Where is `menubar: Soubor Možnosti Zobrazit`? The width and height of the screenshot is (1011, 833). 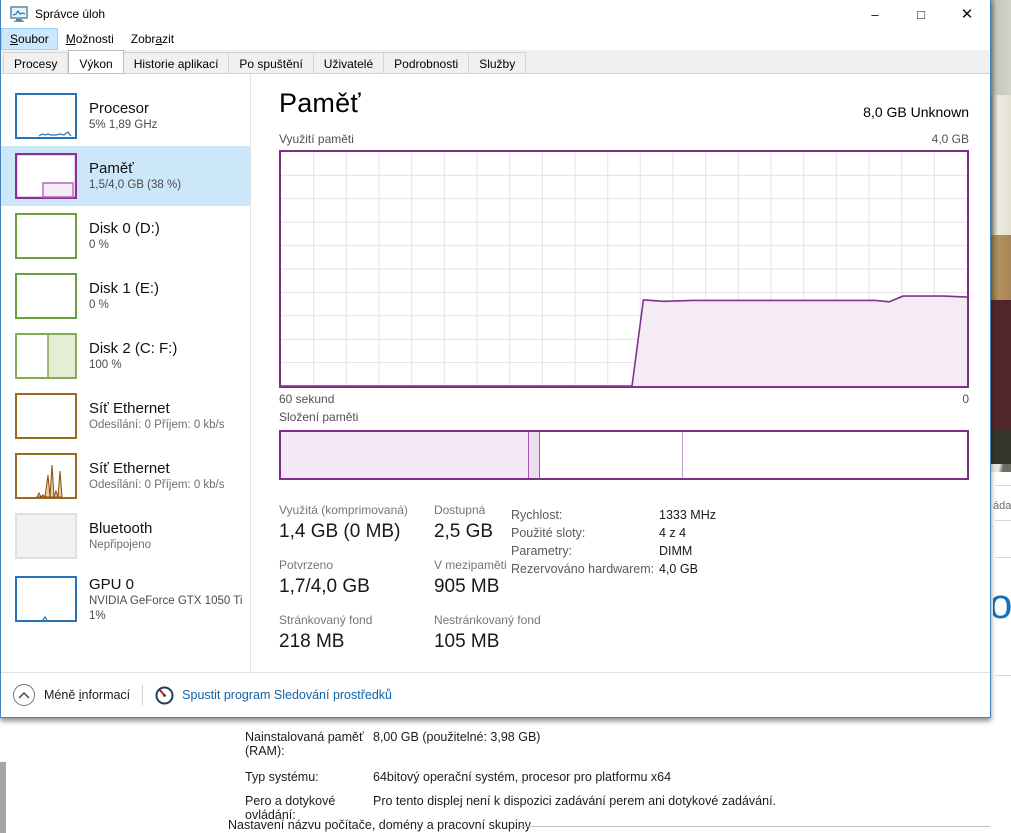 menubar: Soubor Možnosti Zobrazit is located at coordinates (495, 39).